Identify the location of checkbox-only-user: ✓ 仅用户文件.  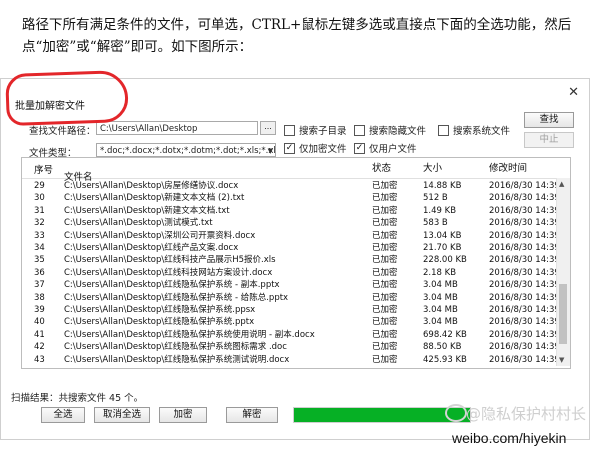
(385, 148).